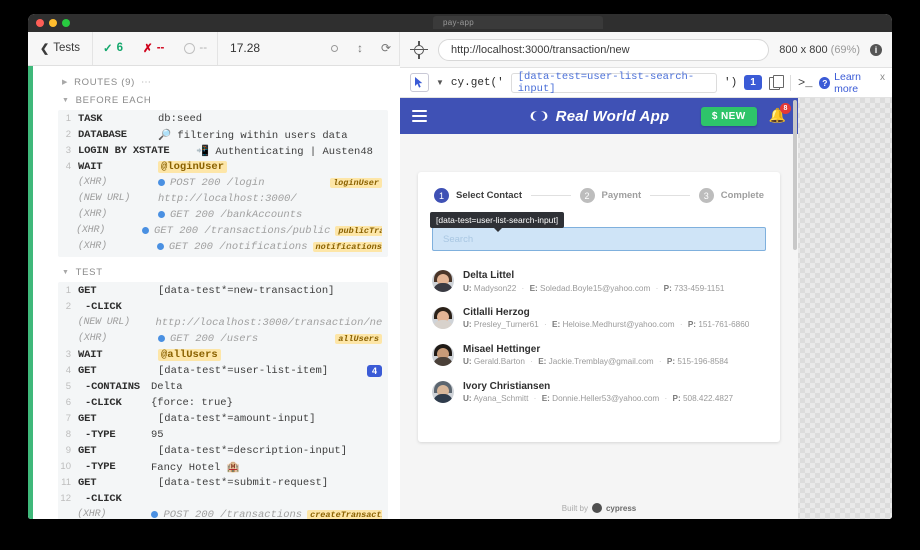 Image resolution: width=920 pixels, height=550 pixels. Describe the element at coordinates (223, 119) in the screenshot. I see `command-row: 1 TASK db:seed` at that location.